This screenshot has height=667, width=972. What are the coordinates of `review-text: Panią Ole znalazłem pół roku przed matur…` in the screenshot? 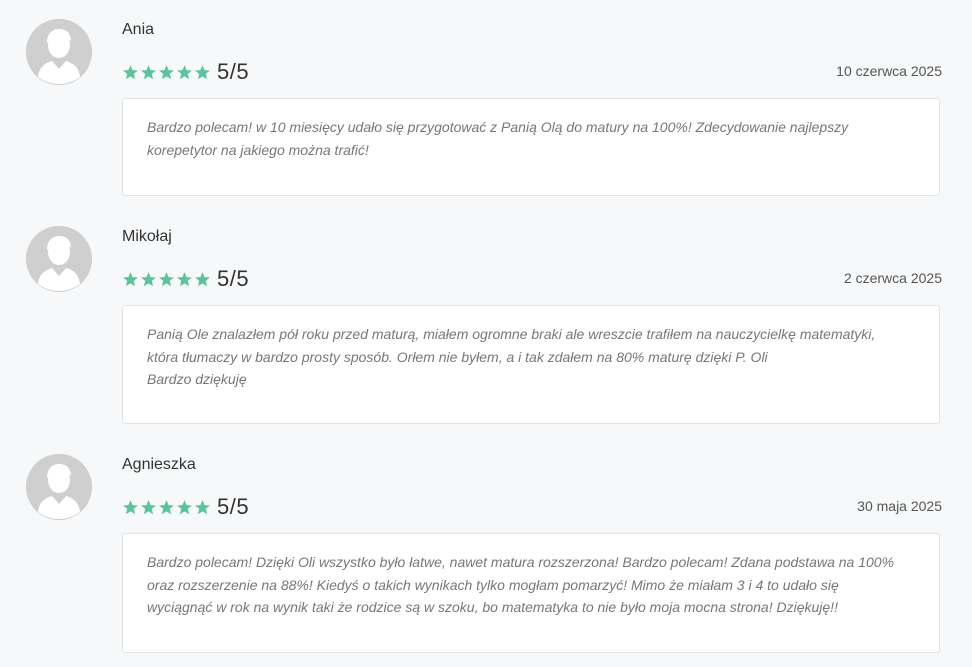 It's located at (511, 356).